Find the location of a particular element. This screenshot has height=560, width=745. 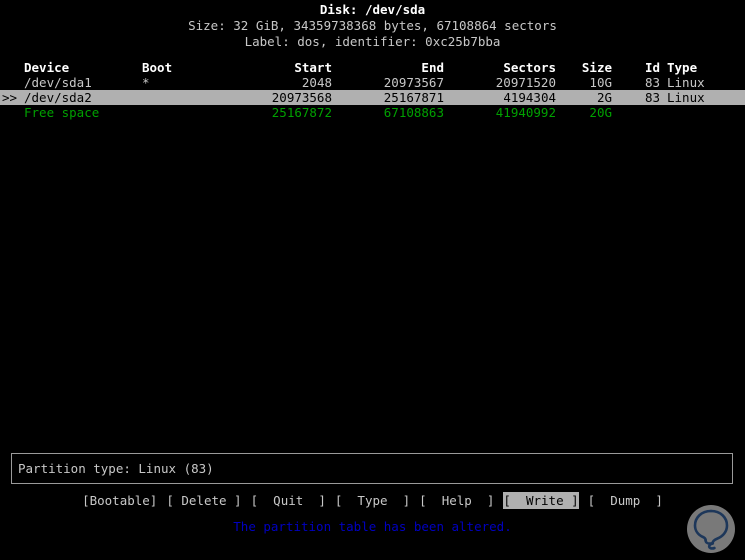

menu-button-help: [ Help ] is located at coordinates (456, 500).